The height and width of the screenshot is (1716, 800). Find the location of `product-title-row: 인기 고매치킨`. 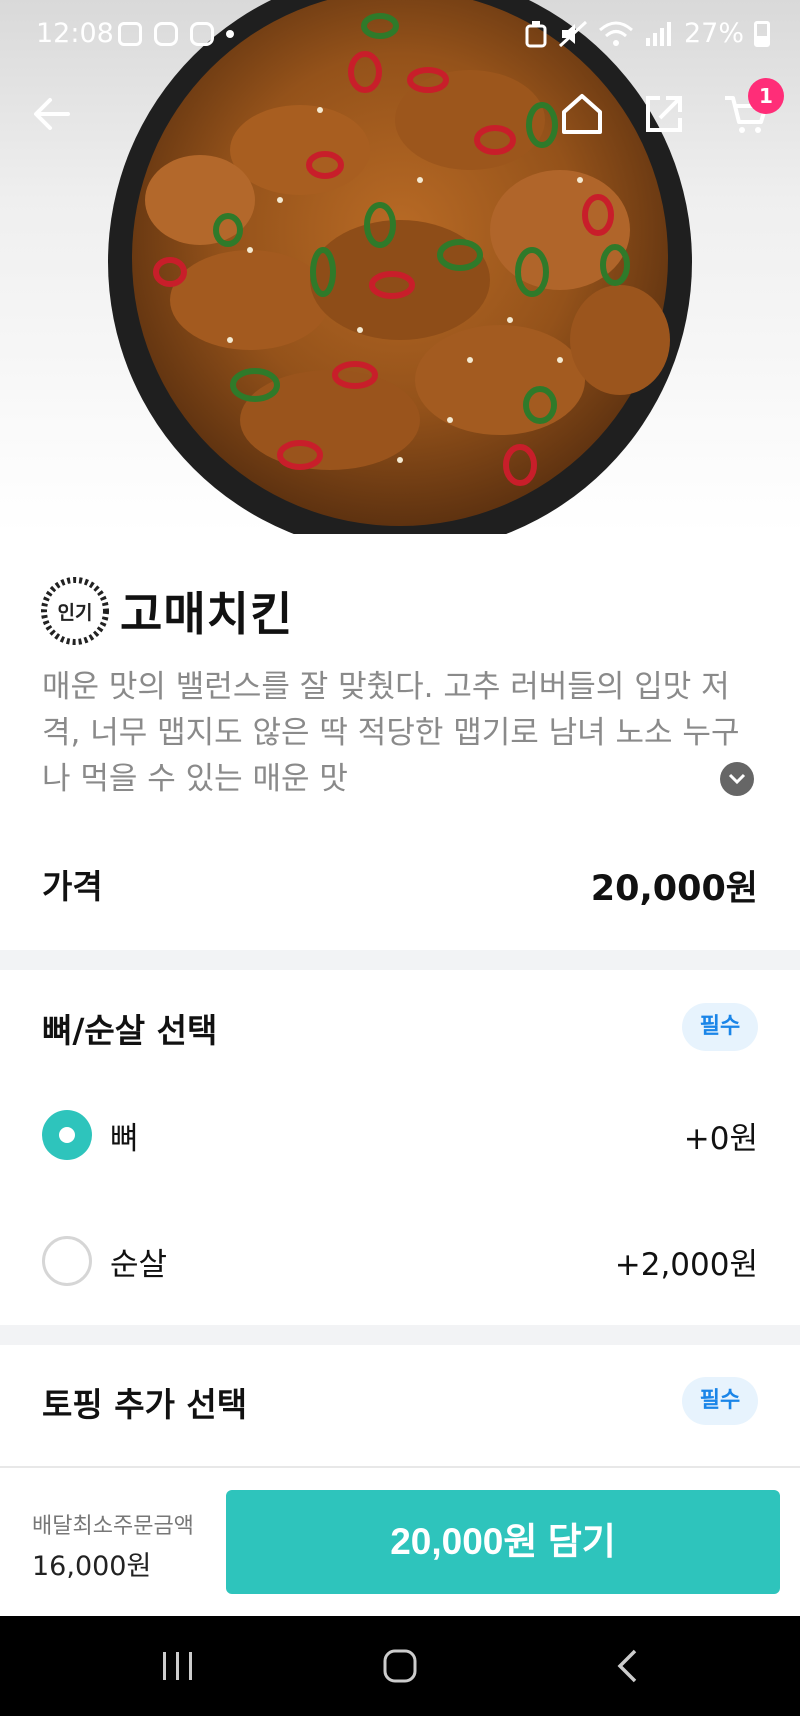

product-title-row: 인기 고매치킨 is located at coordinates (166, 611).